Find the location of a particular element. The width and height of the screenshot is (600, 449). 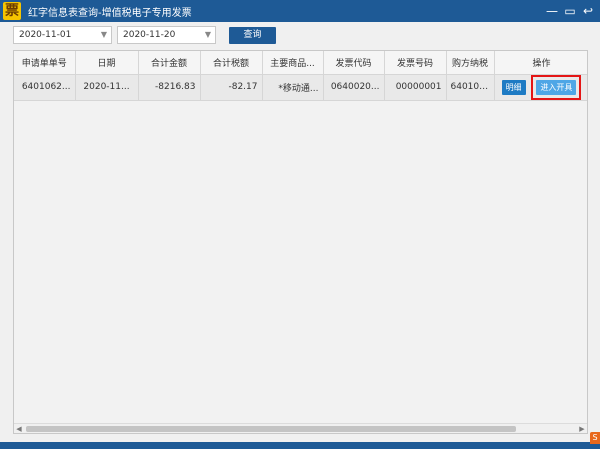

back-icon: ↩ is located at coordinates (588, 11).